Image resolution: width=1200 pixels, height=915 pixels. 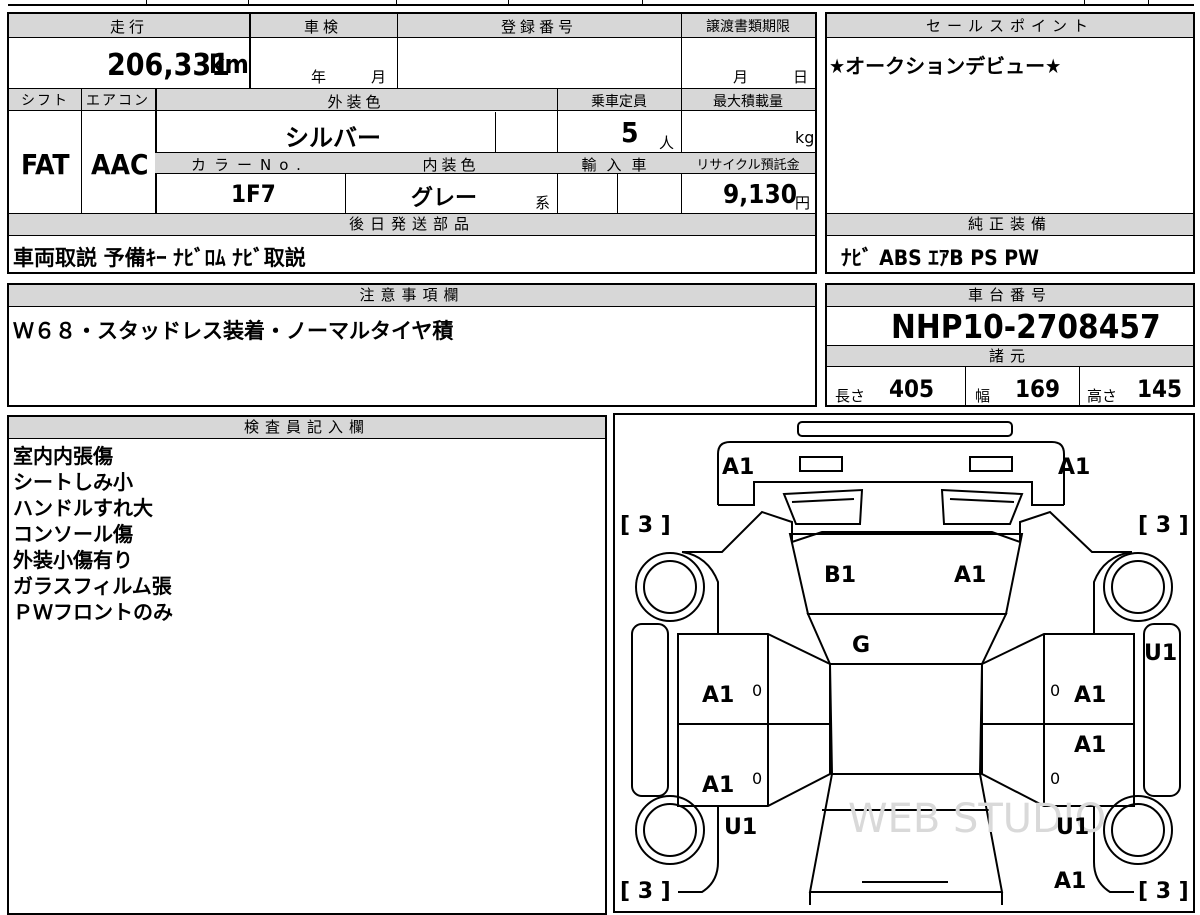 What do you see at coordinates (801, 77) in the screenshot?
I see `transfer-day: 日` at bounding box center [801, 77].